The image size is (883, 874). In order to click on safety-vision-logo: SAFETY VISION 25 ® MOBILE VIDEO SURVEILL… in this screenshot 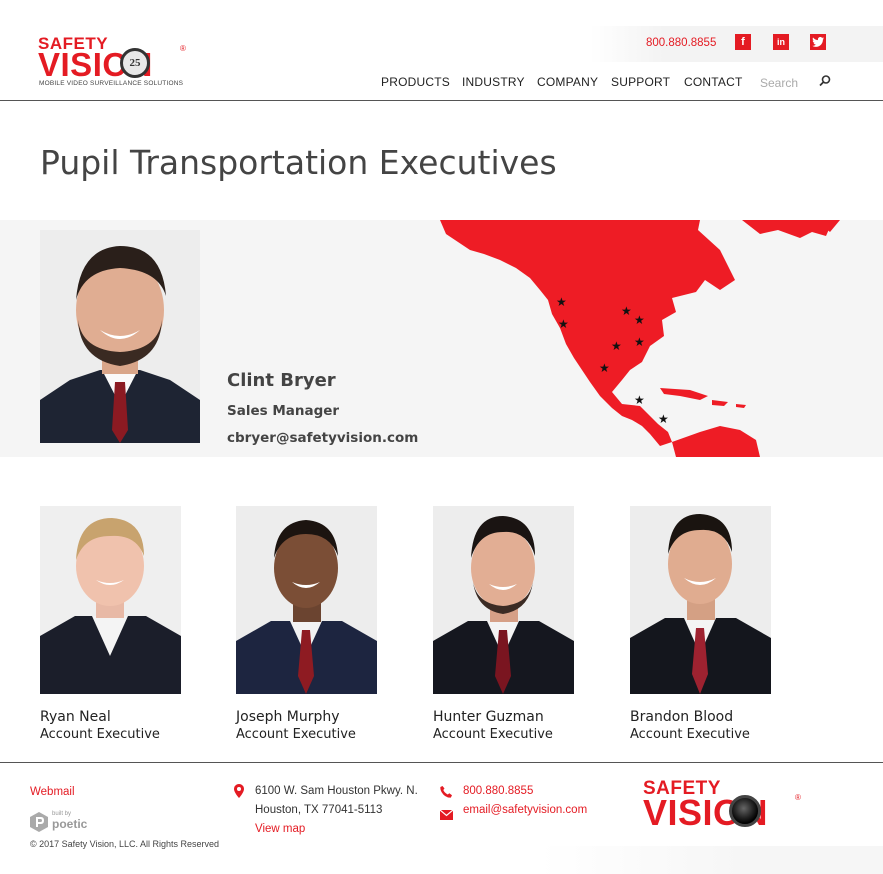, I will do `click(113, 62)`.